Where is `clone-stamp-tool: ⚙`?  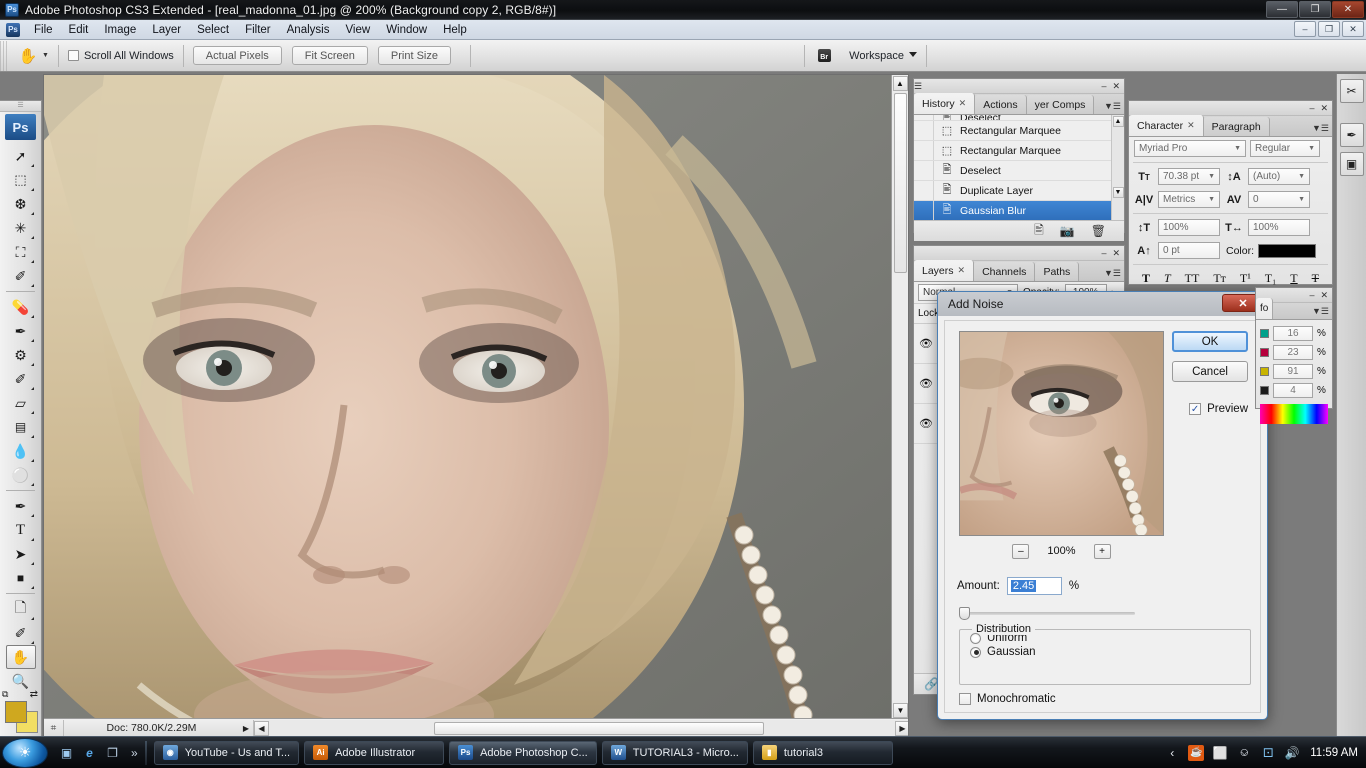 clone-stamp-tool: ⚙ is located at coordinates (21, 355).